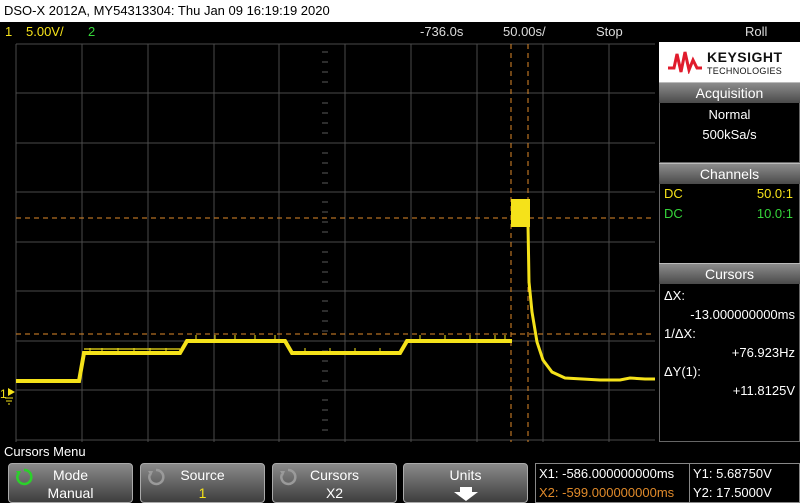 The image size is (800, 503). Describe the element at coordinates (682, 371) in the screenshot. I see `delta-y-label: ΔY(1):` at that location.